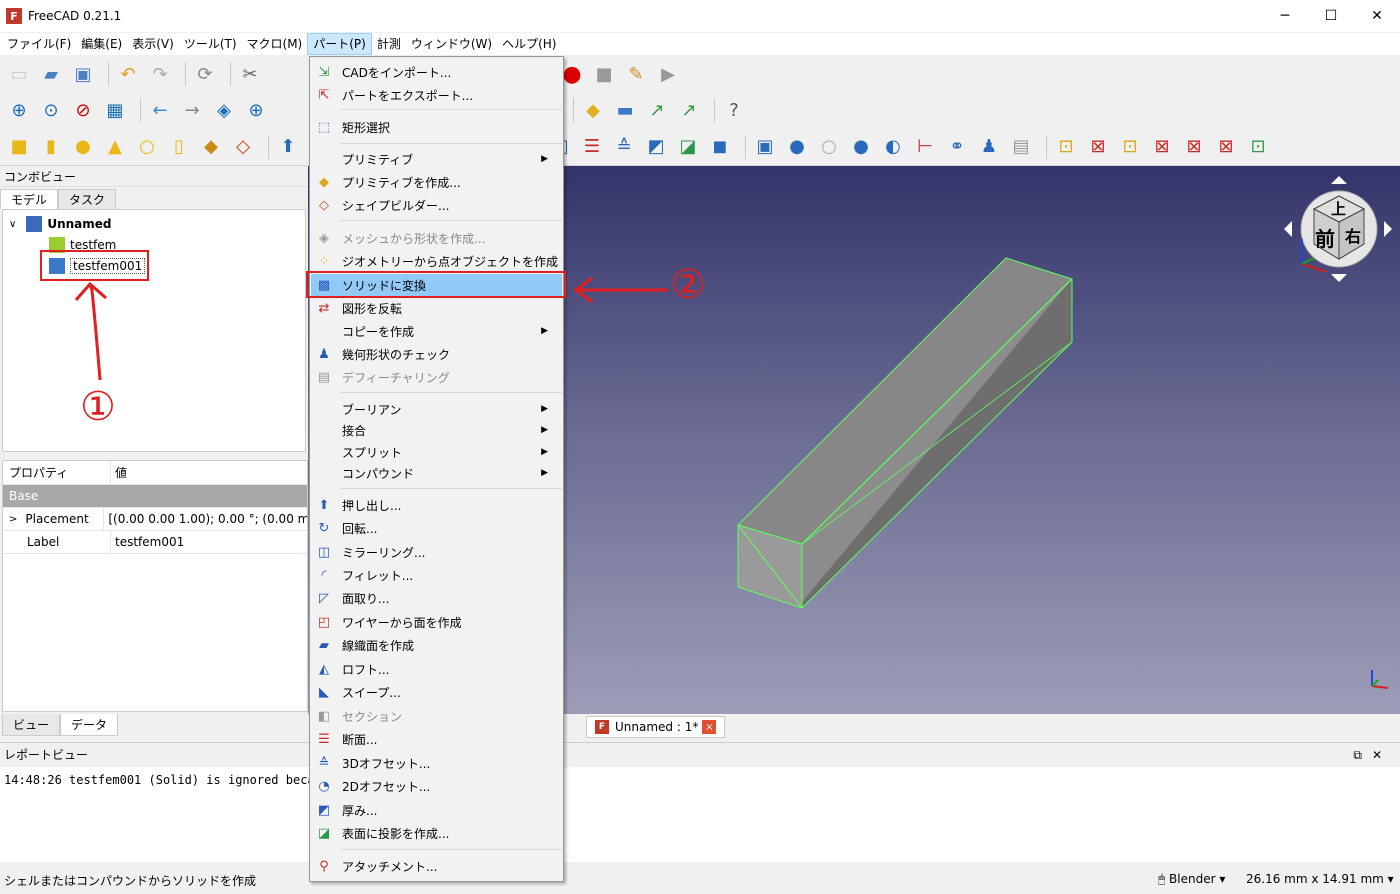  What do you see at coordinates (98, 407) in the screenshot?
I see `annotation-label-1: ①` at bounding box center [98, 407].